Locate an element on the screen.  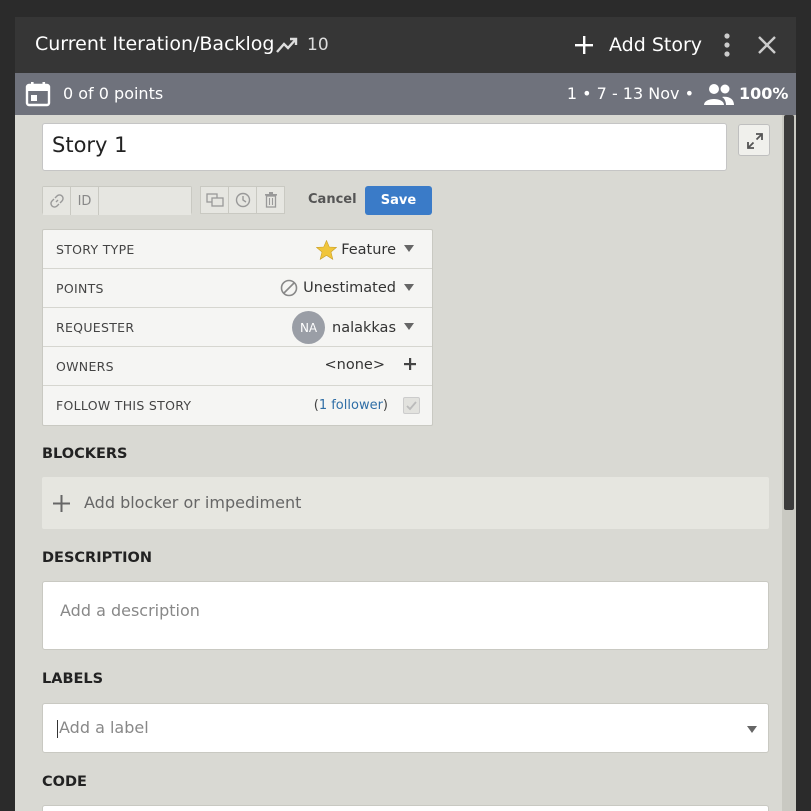
add-story-button: Add Story is located at coordinates (638, 45).